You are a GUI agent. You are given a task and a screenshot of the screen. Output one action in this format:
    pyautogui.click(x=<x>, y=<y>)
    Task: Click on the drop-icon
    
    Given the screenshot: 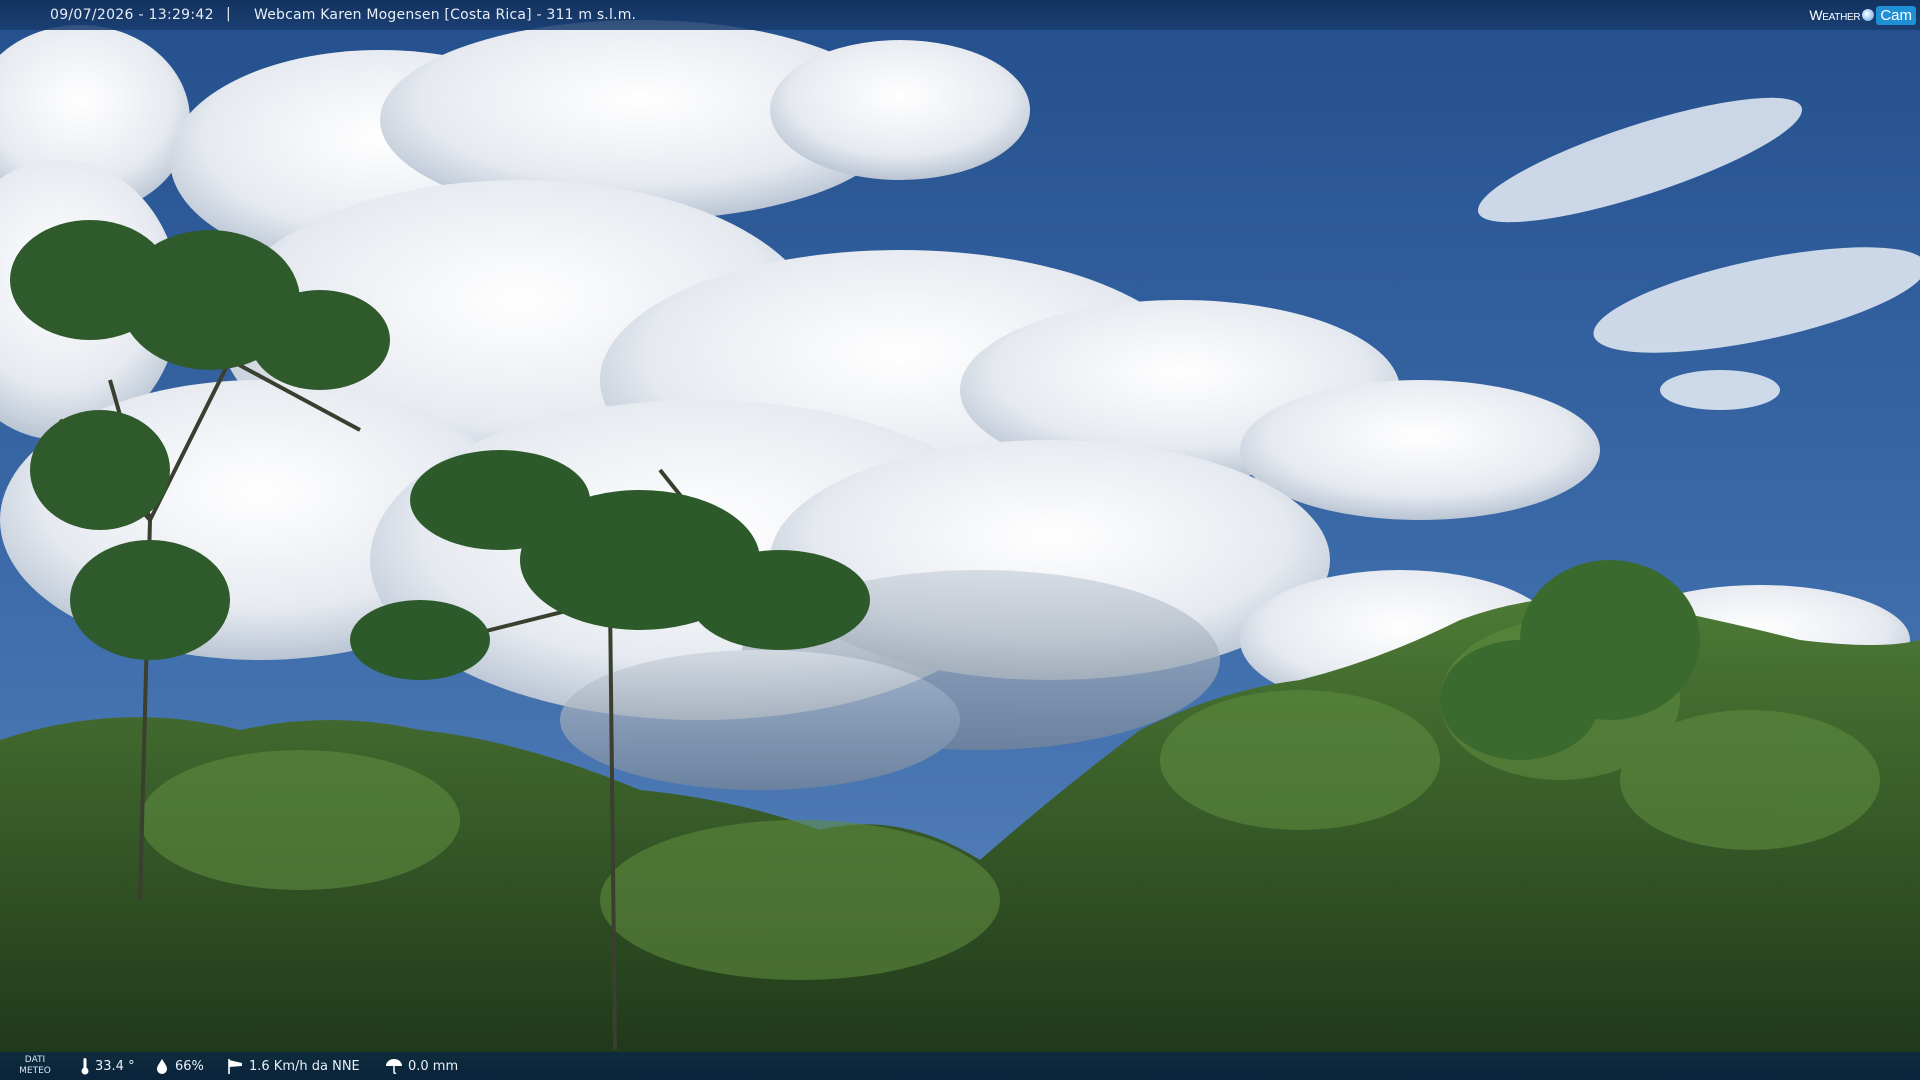 What is the action you would take?
    pyautogui.click(x=162, y=1066)
    